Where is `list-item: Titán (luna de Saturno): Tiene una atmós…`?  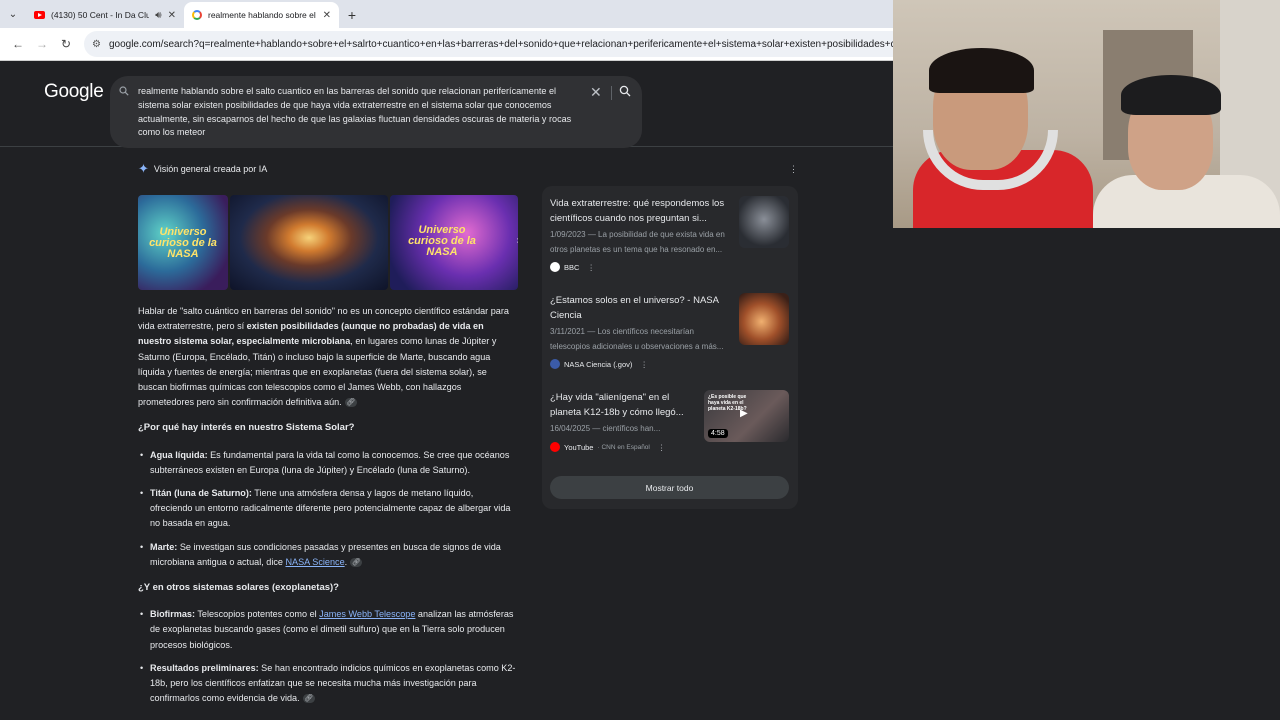 list-item: Titán (luna de Saturno): Tiene una atmós… is located at coordinates (329, 509).